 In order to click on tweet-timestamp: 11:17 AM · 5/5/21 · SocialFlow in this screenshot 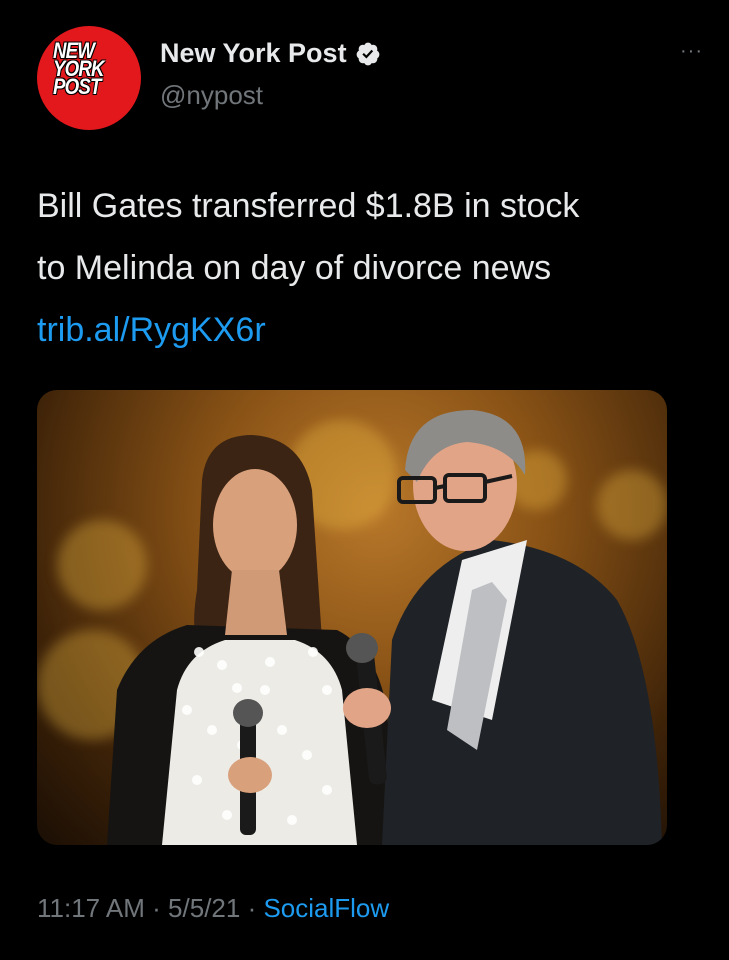, I will do `click(213, 908)`.